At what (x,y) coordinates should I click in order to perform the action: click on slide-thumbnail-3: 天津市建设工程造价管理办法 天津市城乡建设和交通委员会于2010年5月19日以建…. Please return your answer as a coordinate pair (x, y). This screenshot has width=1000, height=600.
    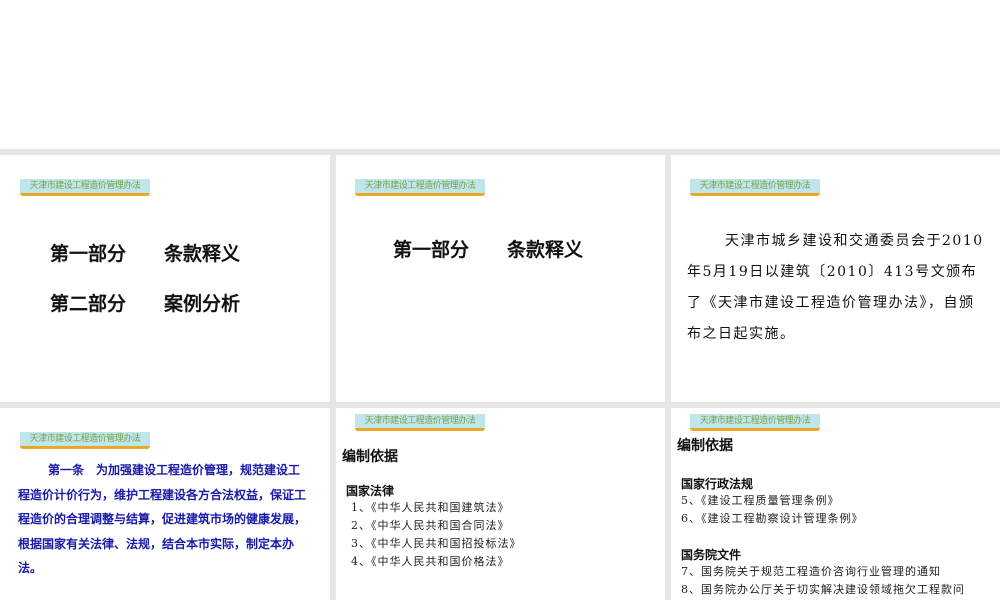
    Looking at the image, I should click on (835, 278).